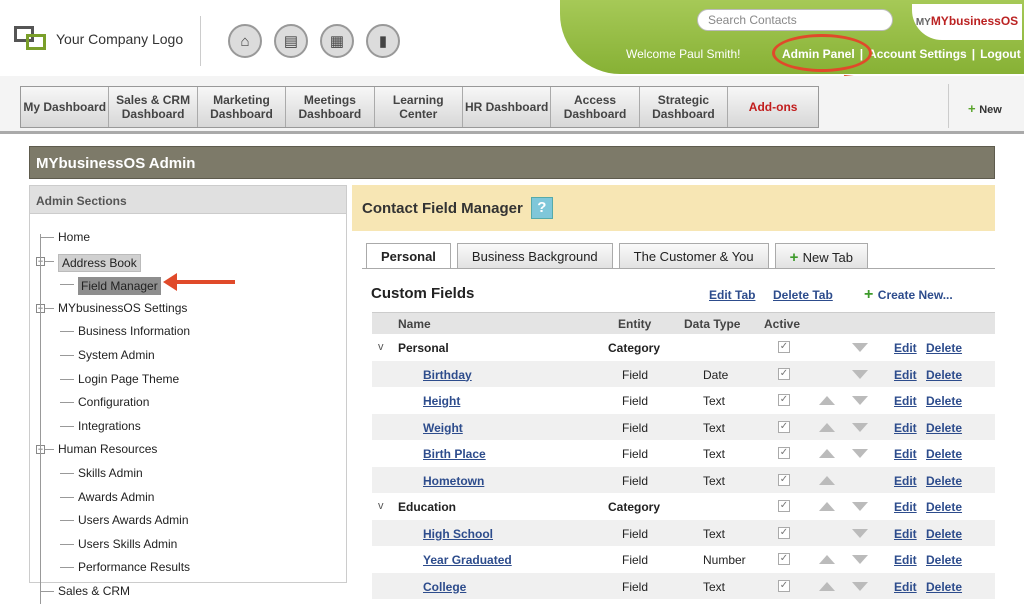 Image resolution: width=1024 pixels, height=604 pixels. I want to click on field-name-link: Year Graduated, so click(467, 560).